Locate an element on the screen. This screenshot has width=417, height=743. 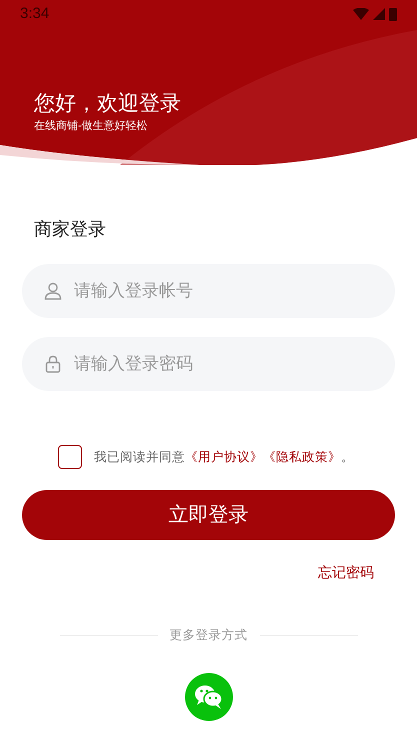
signal-icon is located at coordinates (379, 14).